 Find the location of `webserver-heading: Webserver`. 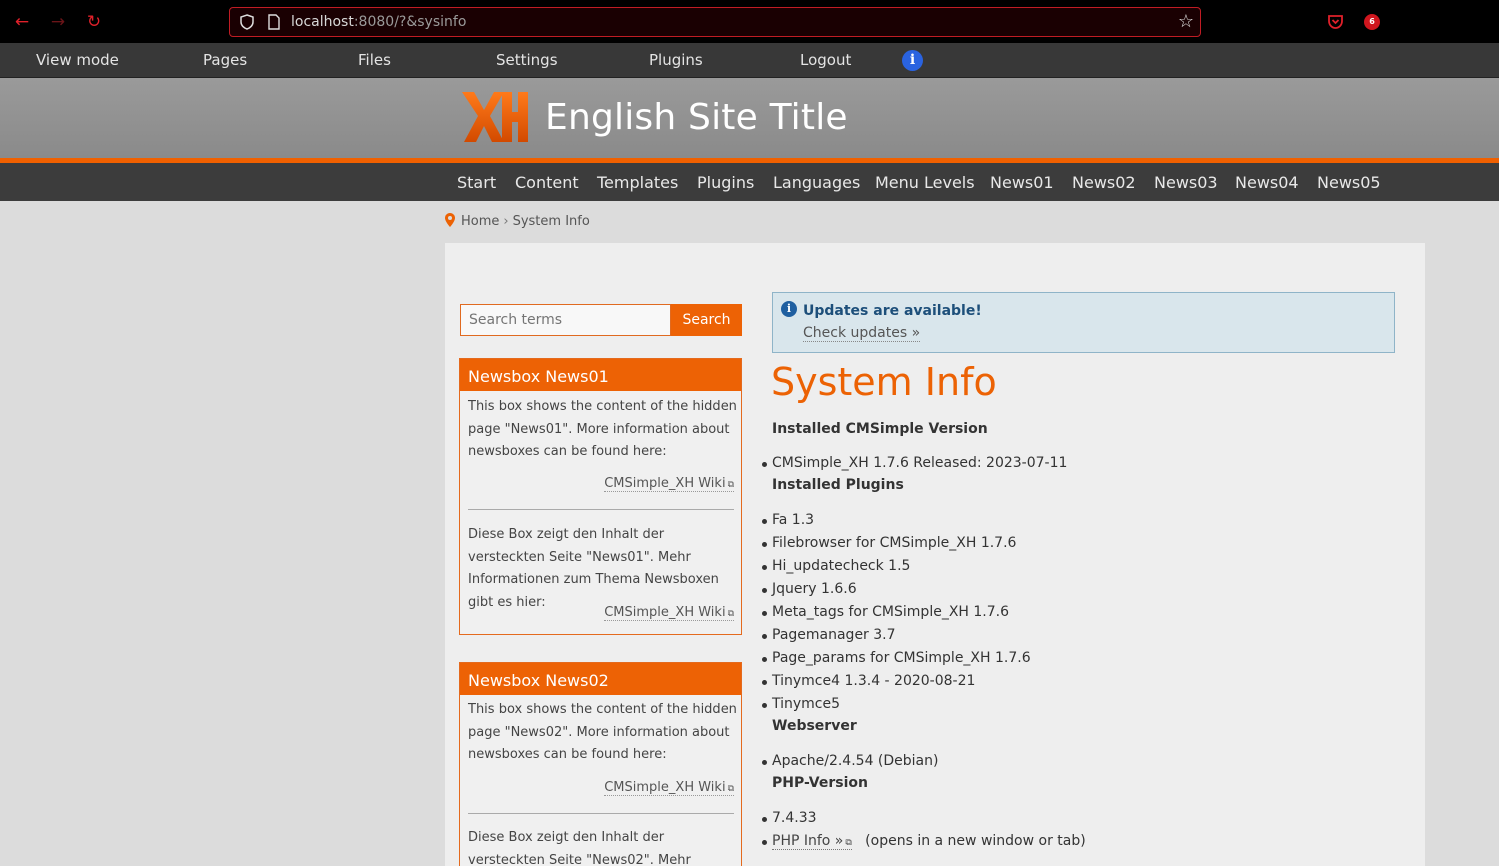

webserver-heading: Webserver is located at coordinates (814, 726).